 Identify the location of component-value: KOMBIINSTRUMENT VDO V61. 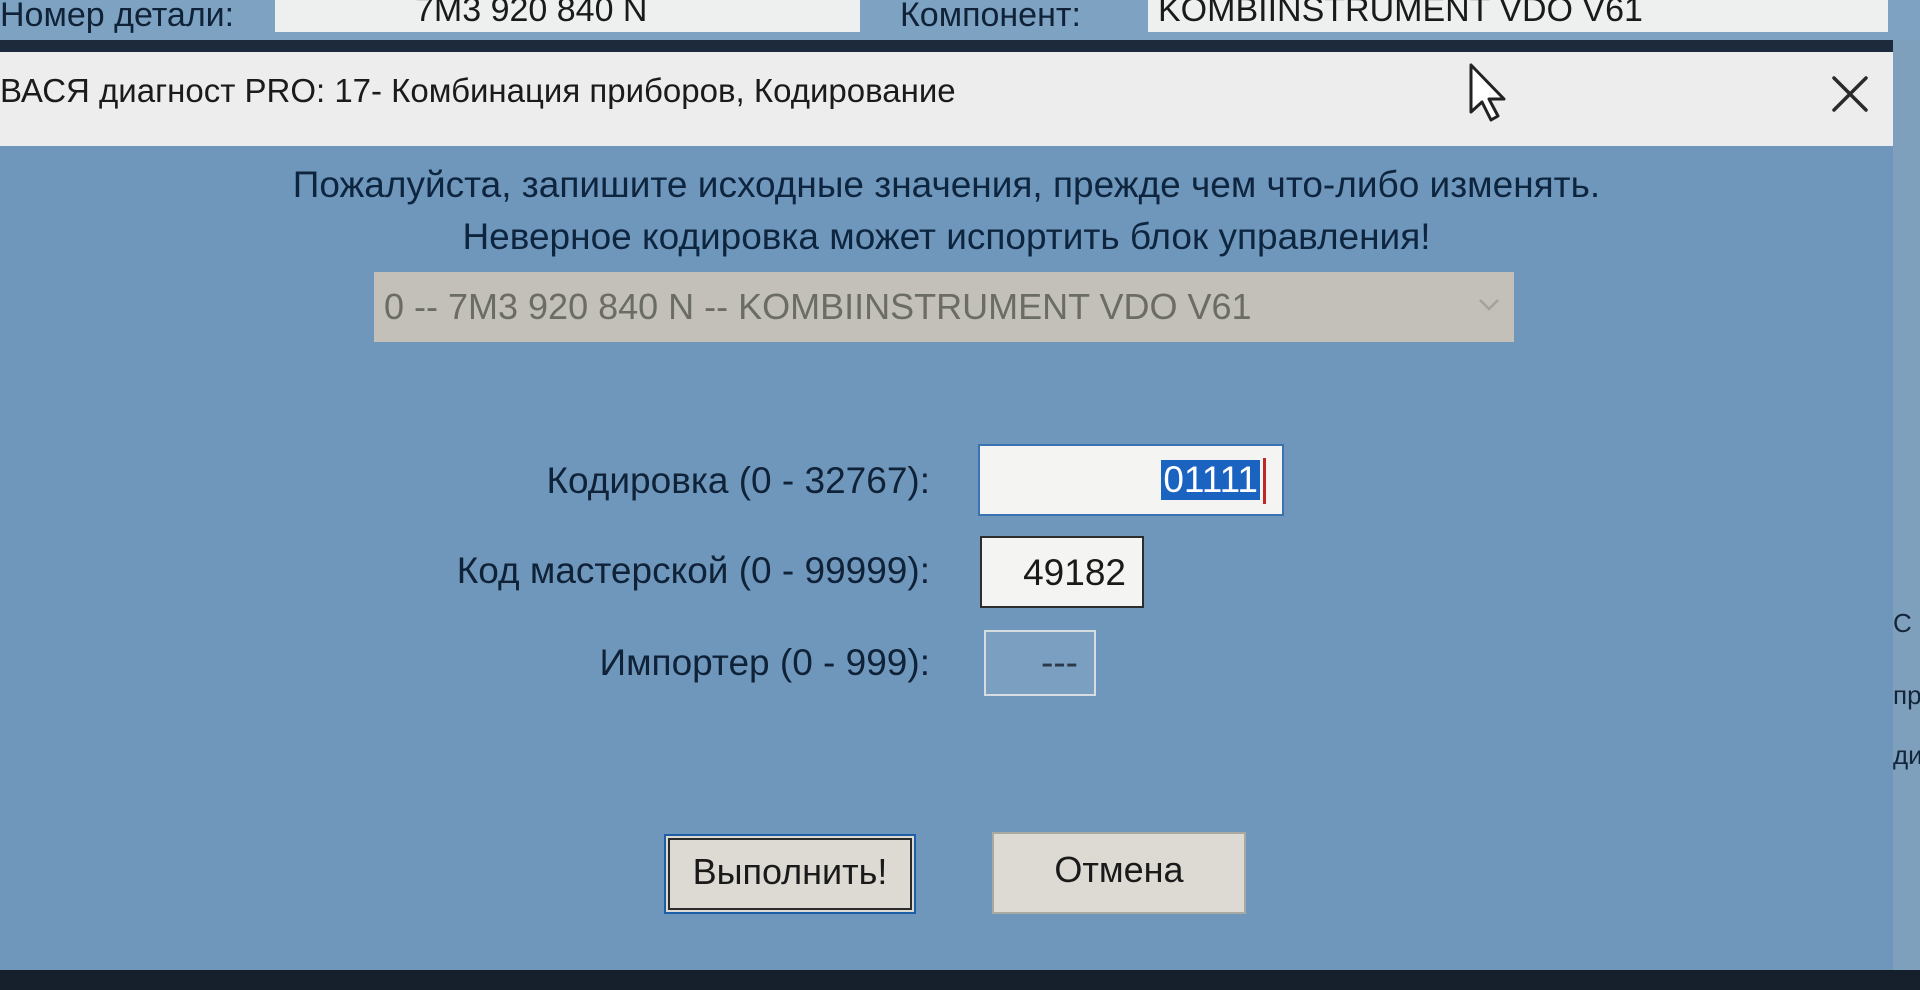
(1400, 14).